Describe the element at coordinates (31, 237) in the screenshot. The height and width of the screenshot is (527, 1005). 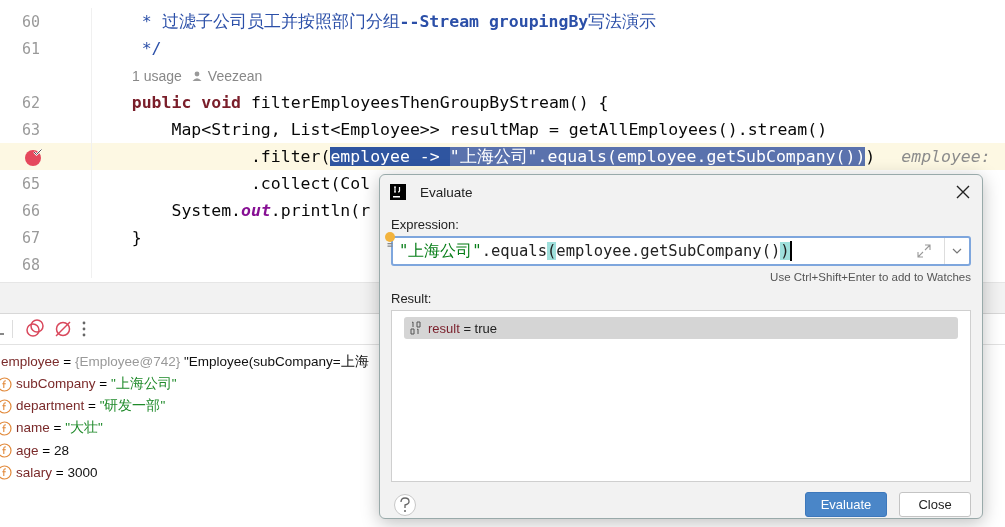
I see `line-number: 67` at that location.